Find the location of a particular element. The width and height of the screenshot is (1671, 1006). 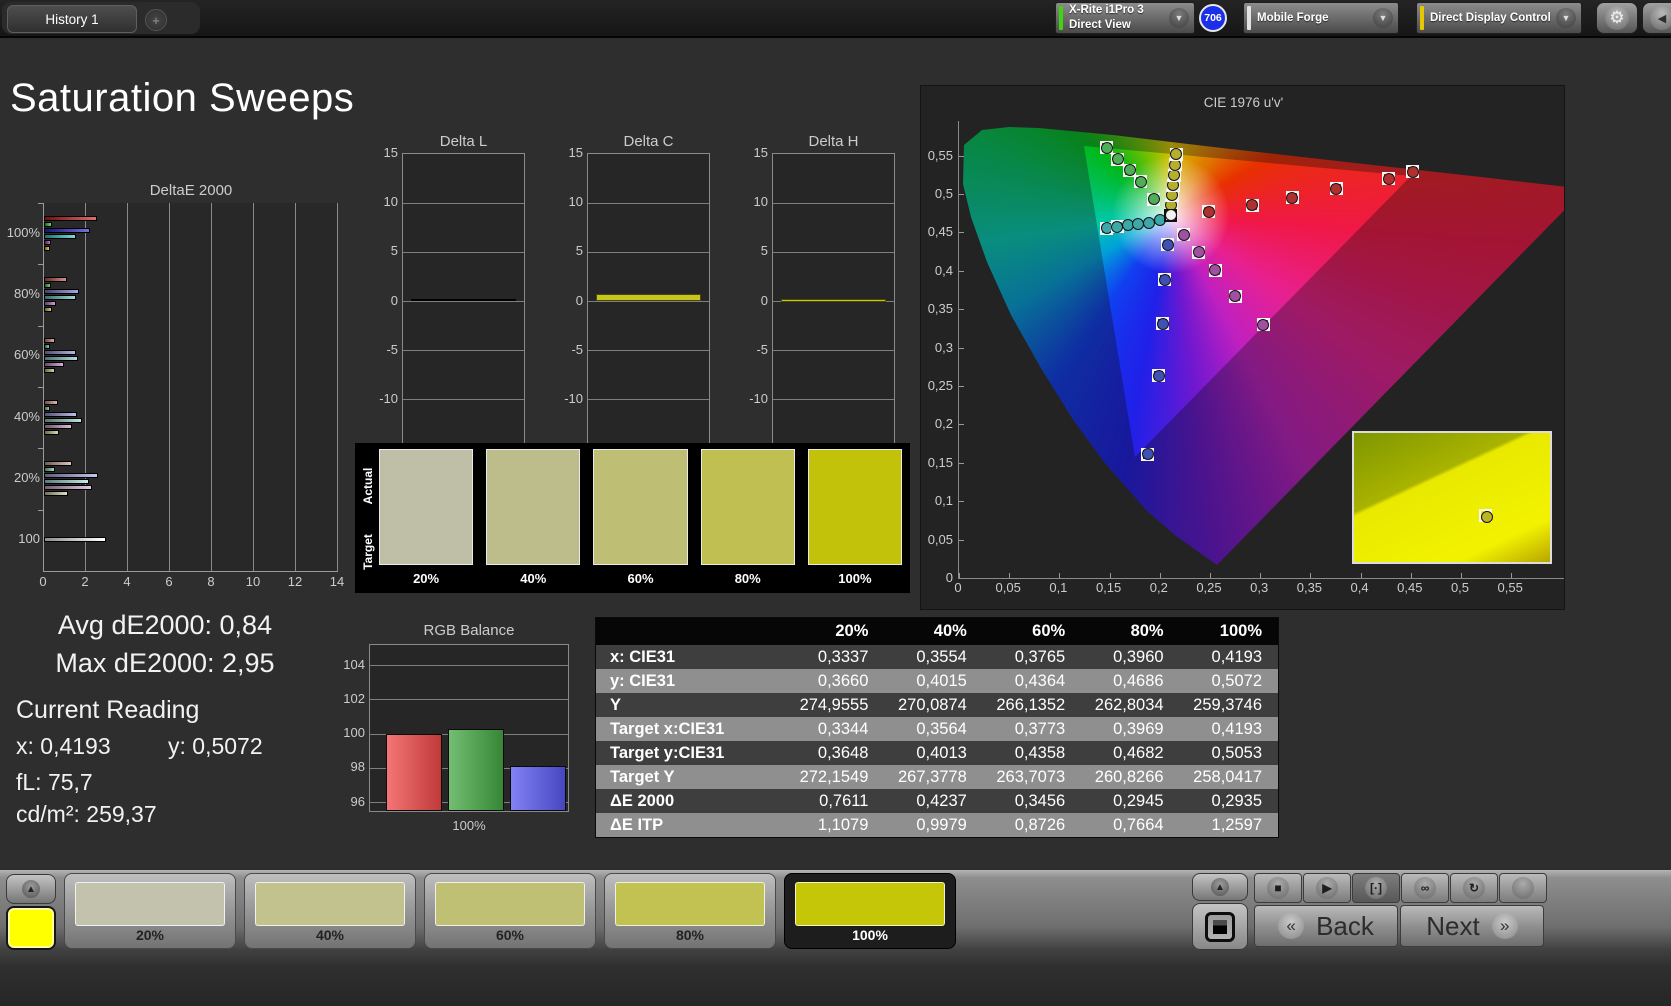

continuous-button: ∞ is located at coordinates (1425, 888).